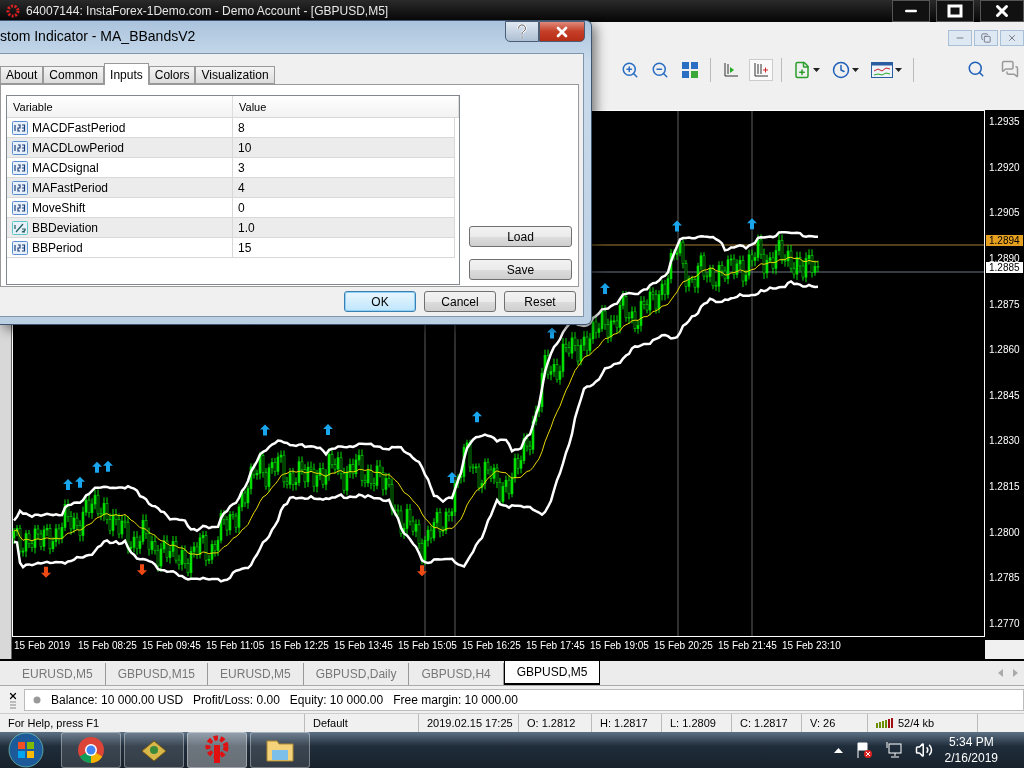  I want to click on variable-value: 0, so click(241, 207).